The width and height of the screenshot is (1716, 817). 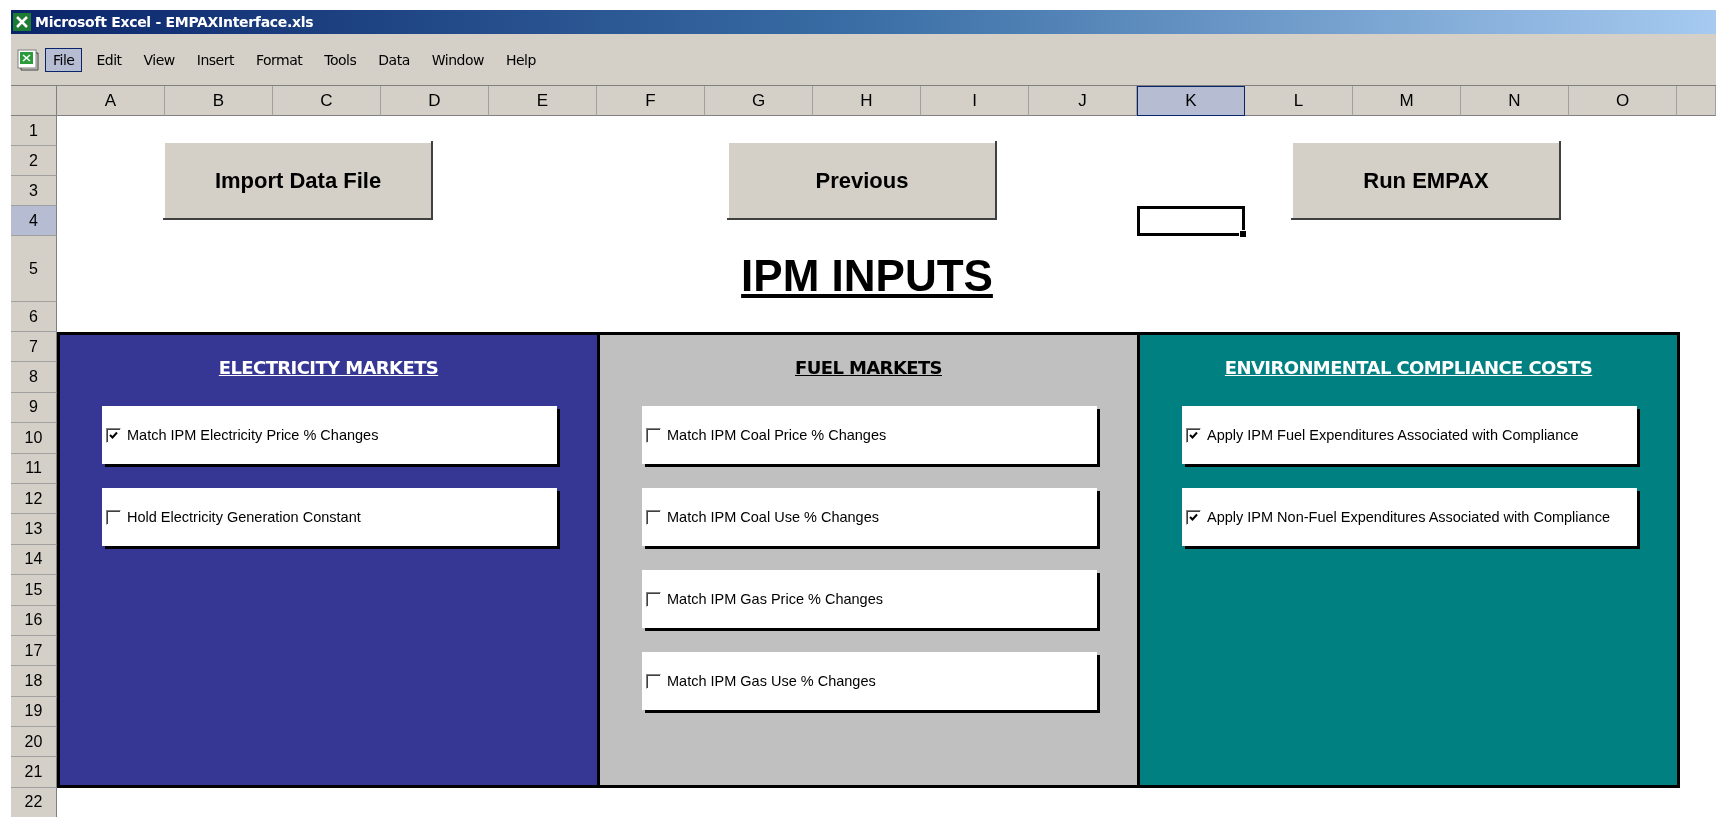 What do you see at coordinates (340, 59) in the screenshot?
I see `menu-item: Tools` at bounding box center [340, 59].